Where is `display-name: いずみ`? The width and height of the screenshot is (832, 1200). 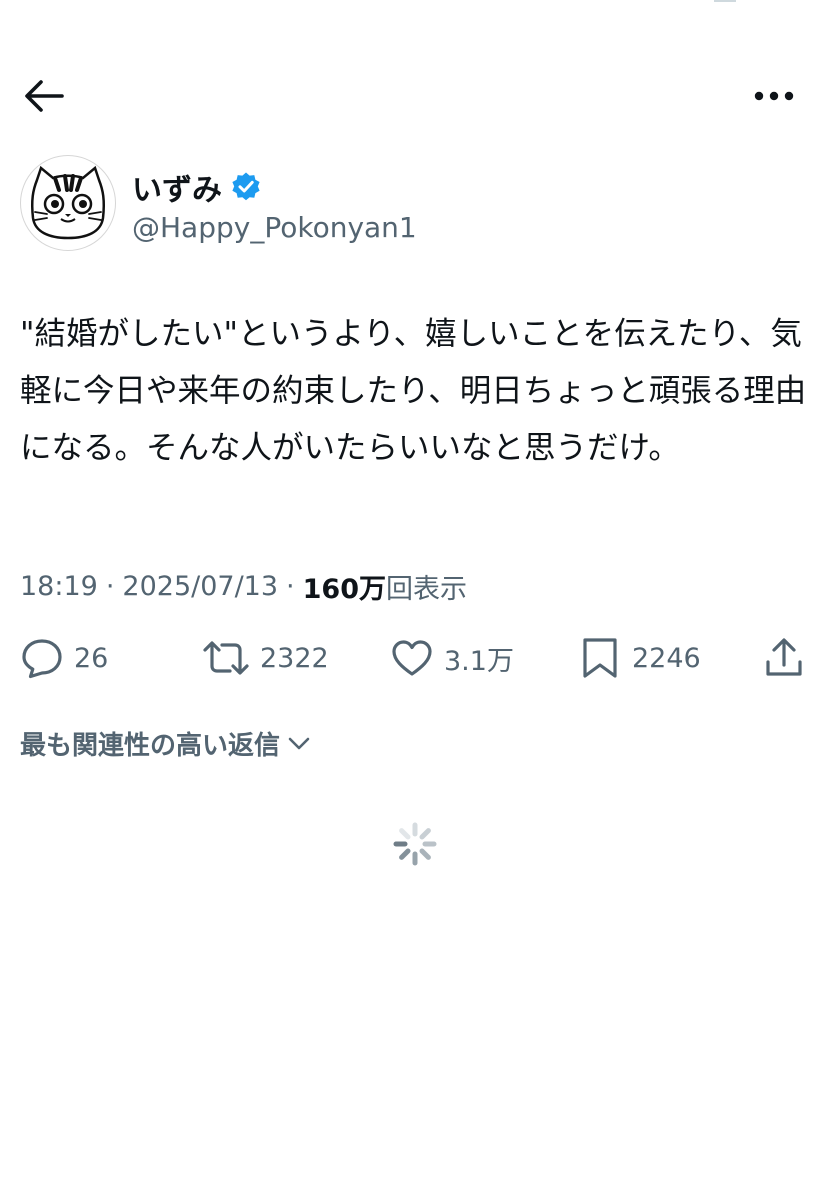
display-name: いずみ is located at coordinates (177, 187).